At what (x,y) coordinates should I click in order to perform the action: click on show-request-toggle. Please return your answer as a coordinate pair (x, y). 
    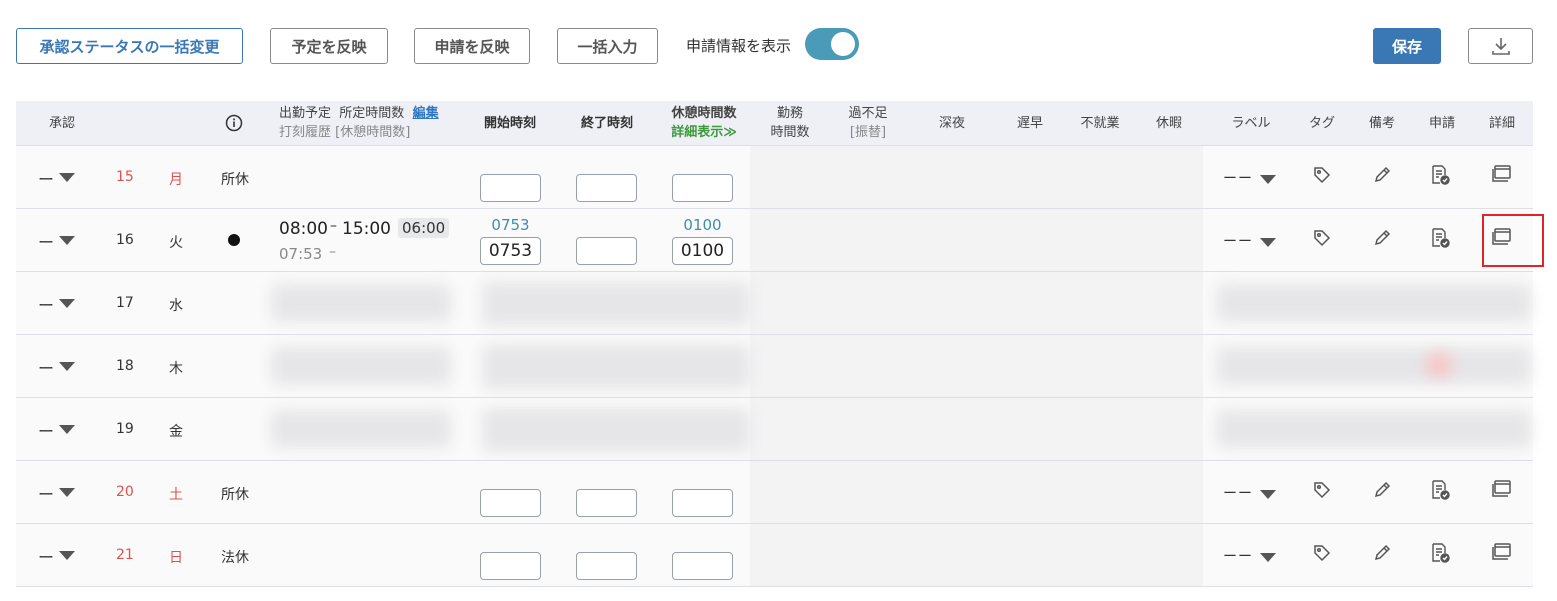
    Looking at the image, I should click on (832, 44).